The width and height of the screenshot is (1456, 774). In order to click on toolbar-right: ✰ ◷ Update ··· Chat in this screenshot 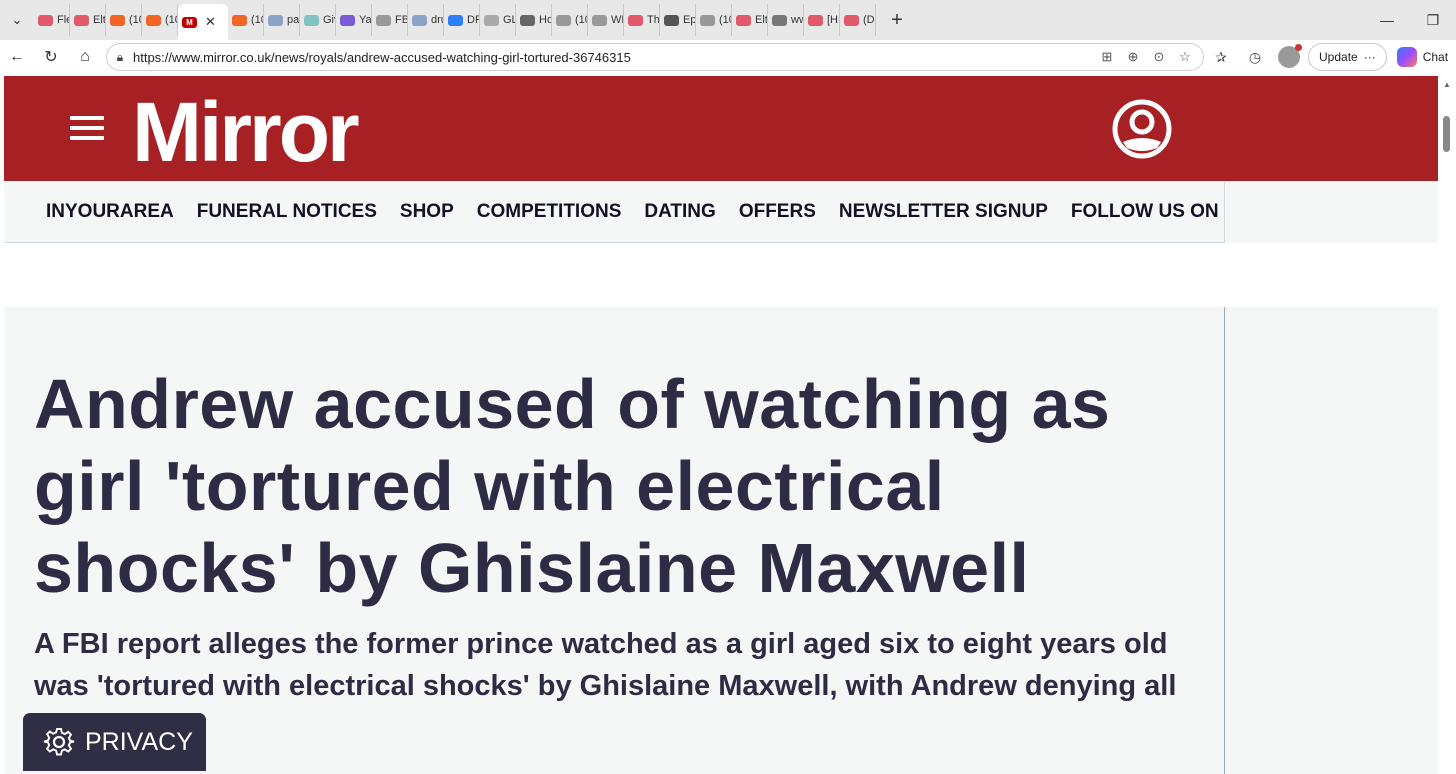, I will do `click(1327, 57)`.